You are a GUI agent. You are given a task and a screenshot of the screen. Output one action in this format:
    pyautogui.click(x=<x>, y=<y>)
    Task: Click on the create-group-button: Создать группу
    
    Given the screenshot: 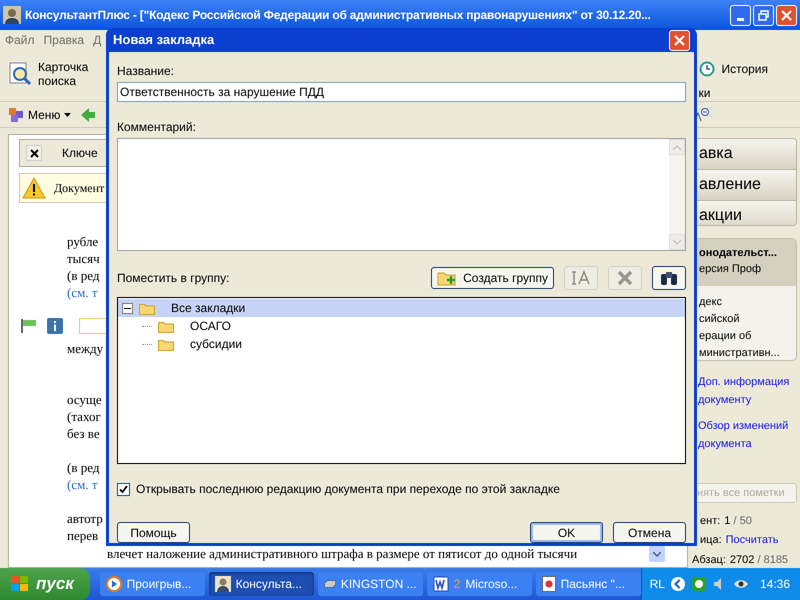 What is the action you would take?
    pyautogui.click(x=492, y=278)
    